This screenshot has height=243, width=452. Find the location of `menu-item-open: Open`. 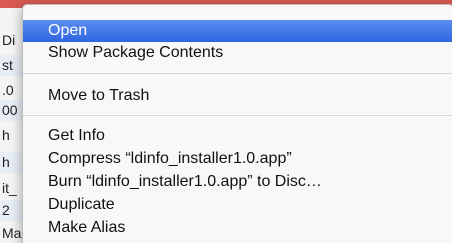

menu-item-open: Open is located at coordinates (237, 31).